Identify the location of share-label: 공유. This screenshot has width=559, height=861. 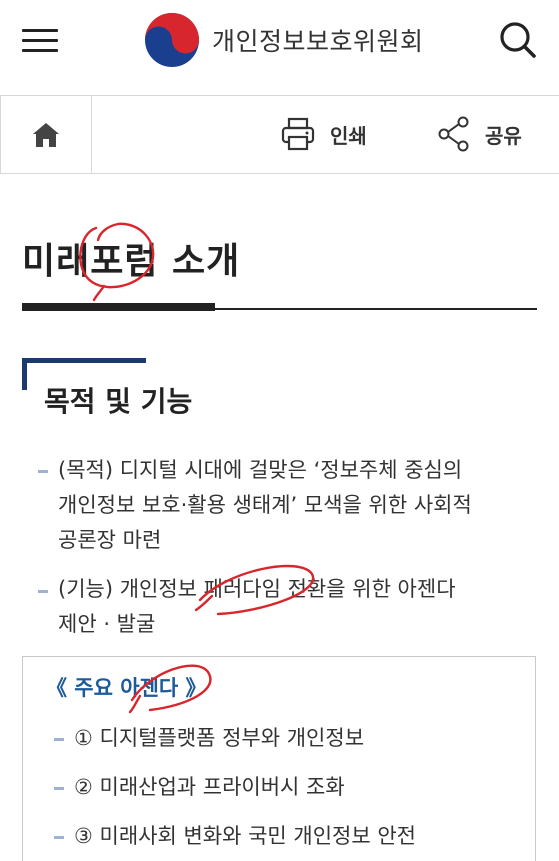
(503, 135).